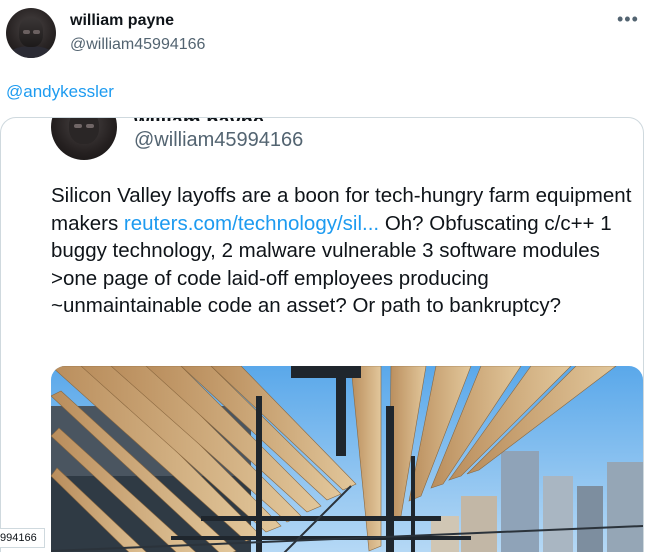  Describe the element at coordinates (122, 21) in the screenshot. I see `author-display-name: william payne` at that location.